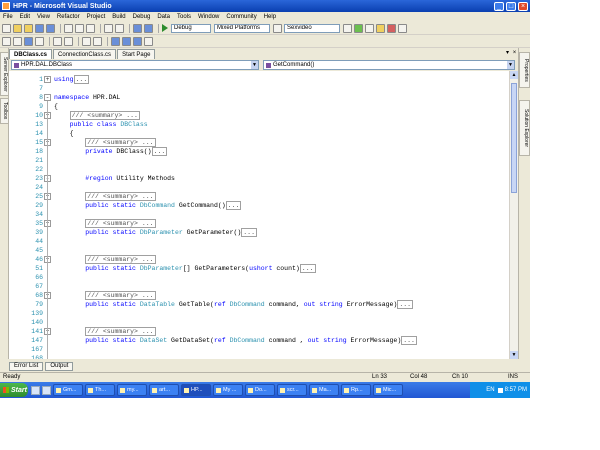 This screenshot has height=450, width=600. Describe the element at coordinates (6, 41) in the screenshot. I see `display-object-member-list-icon` at that location.